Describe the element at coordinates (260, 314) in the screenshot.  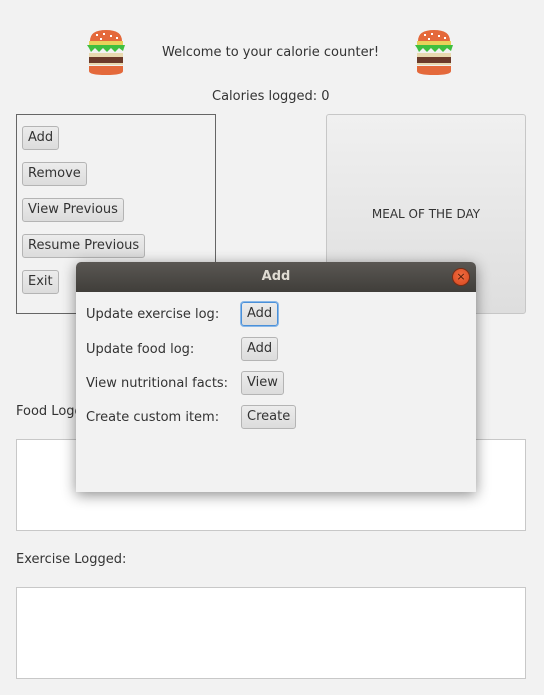
I see `update-exercise-add-button: Add` at that location.